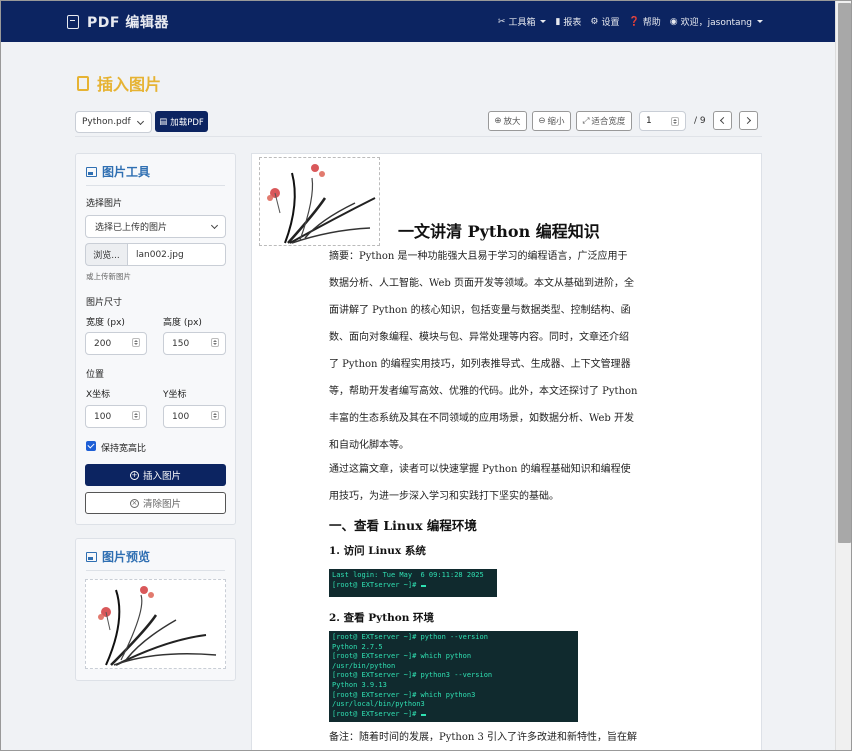 The image size is (852, 751). Describe the element at coordinates (104, 204) in the screenshot. I see `select-image-label: 选择图片` at that location.